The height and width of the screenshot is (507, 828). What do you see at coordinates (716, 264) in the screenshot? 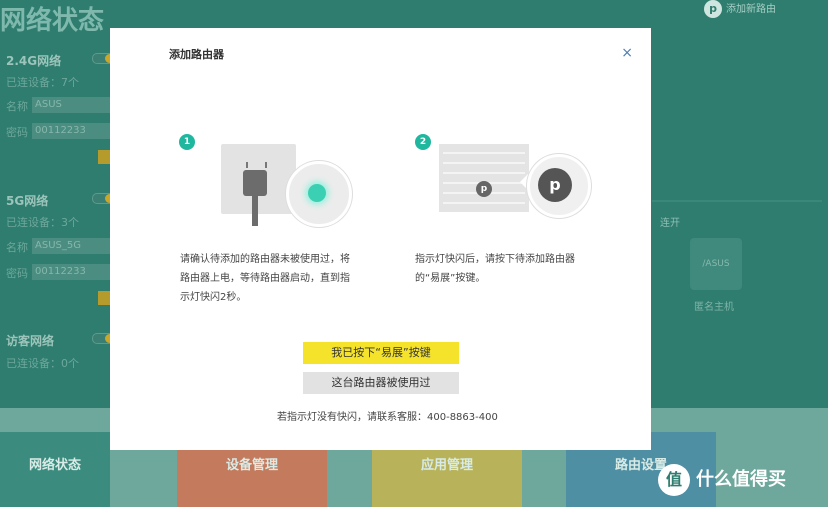
I see `asus-device-icon: /ASUS` at bounding box center [716, 264].